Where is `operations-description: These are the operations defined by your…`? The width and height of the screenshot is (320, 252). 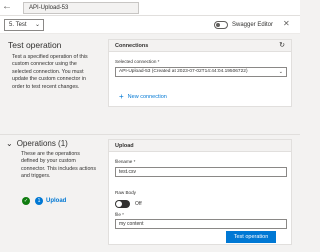 operations-description: These are the operations defined by your… is located at coordinates (58, 165).